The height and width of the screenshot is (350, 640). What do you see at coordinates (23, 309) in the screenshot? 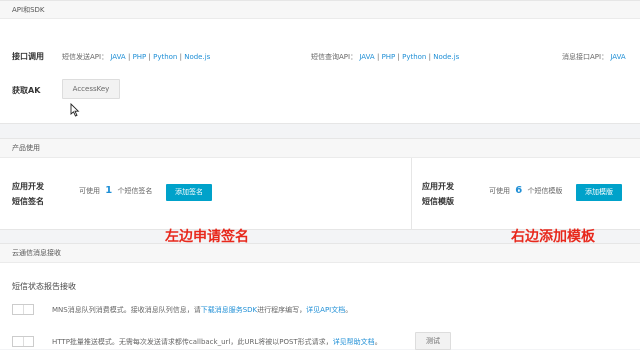
I see `mns-toggle` at bounding box center [23, 309].